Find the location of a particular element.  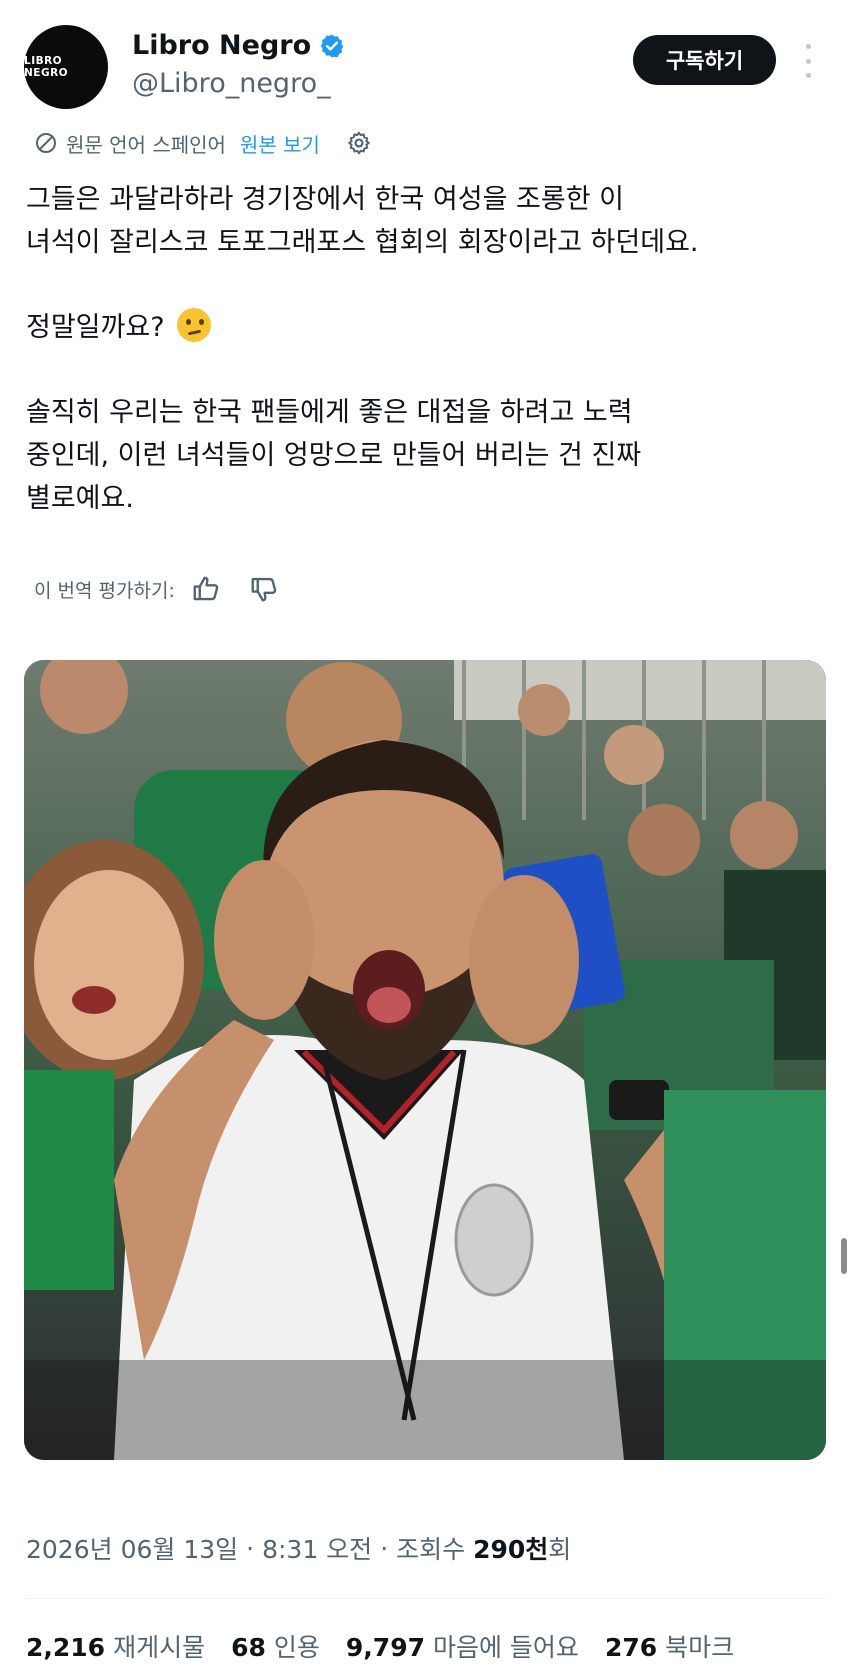

thinking-face-emoji-icon is located at coordinates (194, 325).